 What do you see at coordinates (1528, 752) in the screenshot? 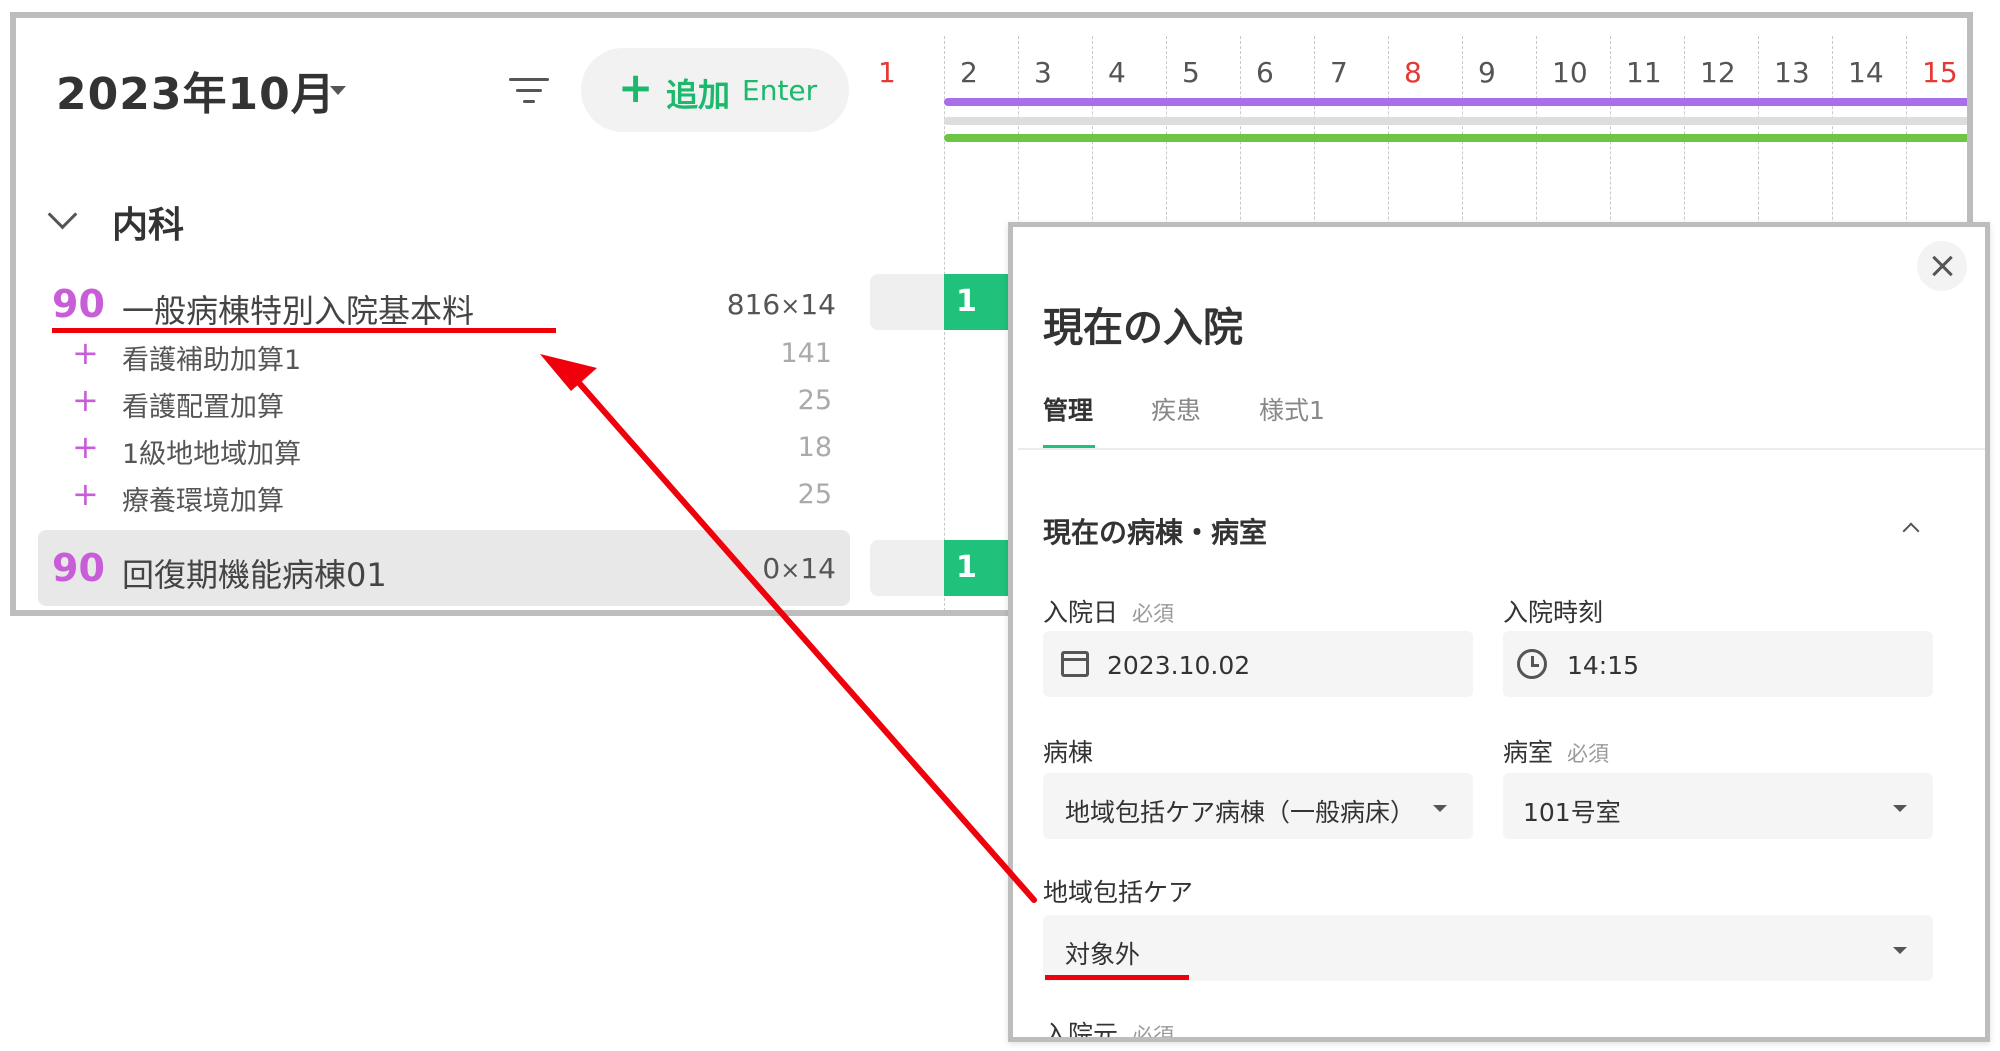
I see `room-label-text: 病室` at bounding box center [1528, 752].